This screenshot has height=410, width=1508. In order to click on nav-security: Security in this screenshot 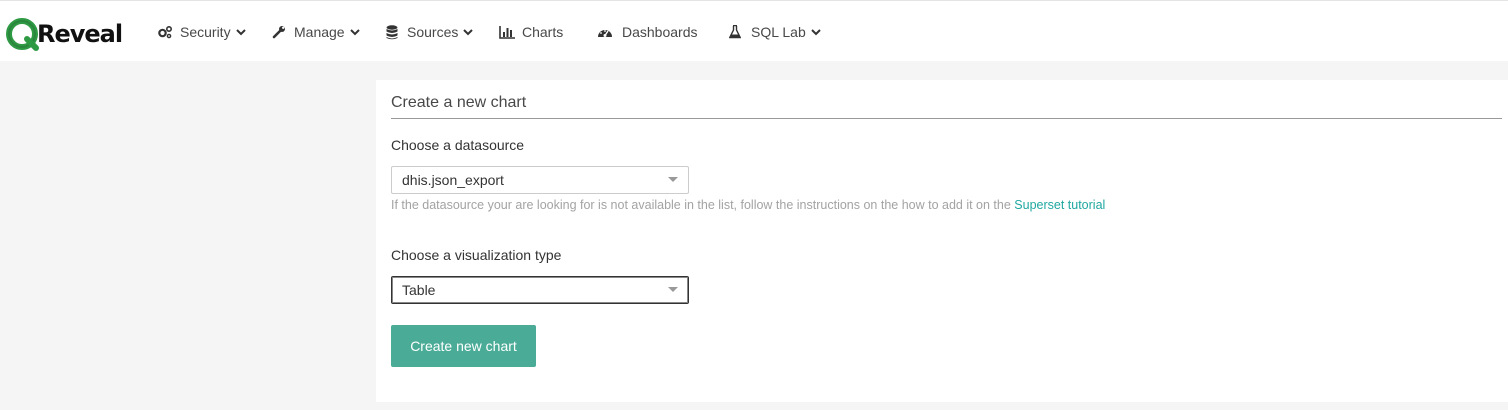, I will do `click(201, 32)`.